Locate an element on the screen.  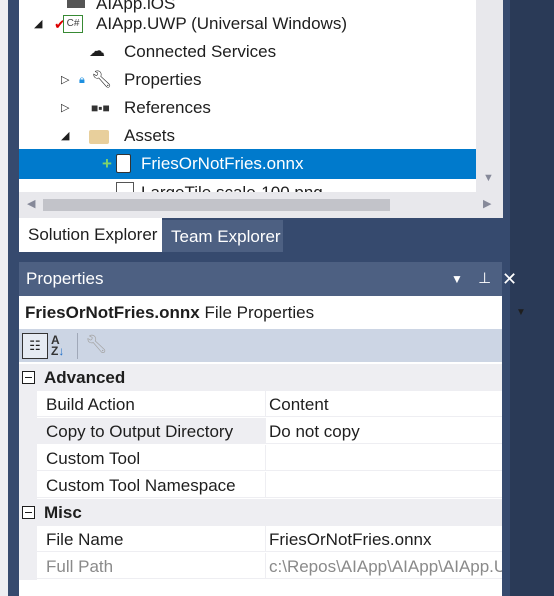
tree-item-connected-services: ☁ Connected Services is located at coordinates (247, 52).